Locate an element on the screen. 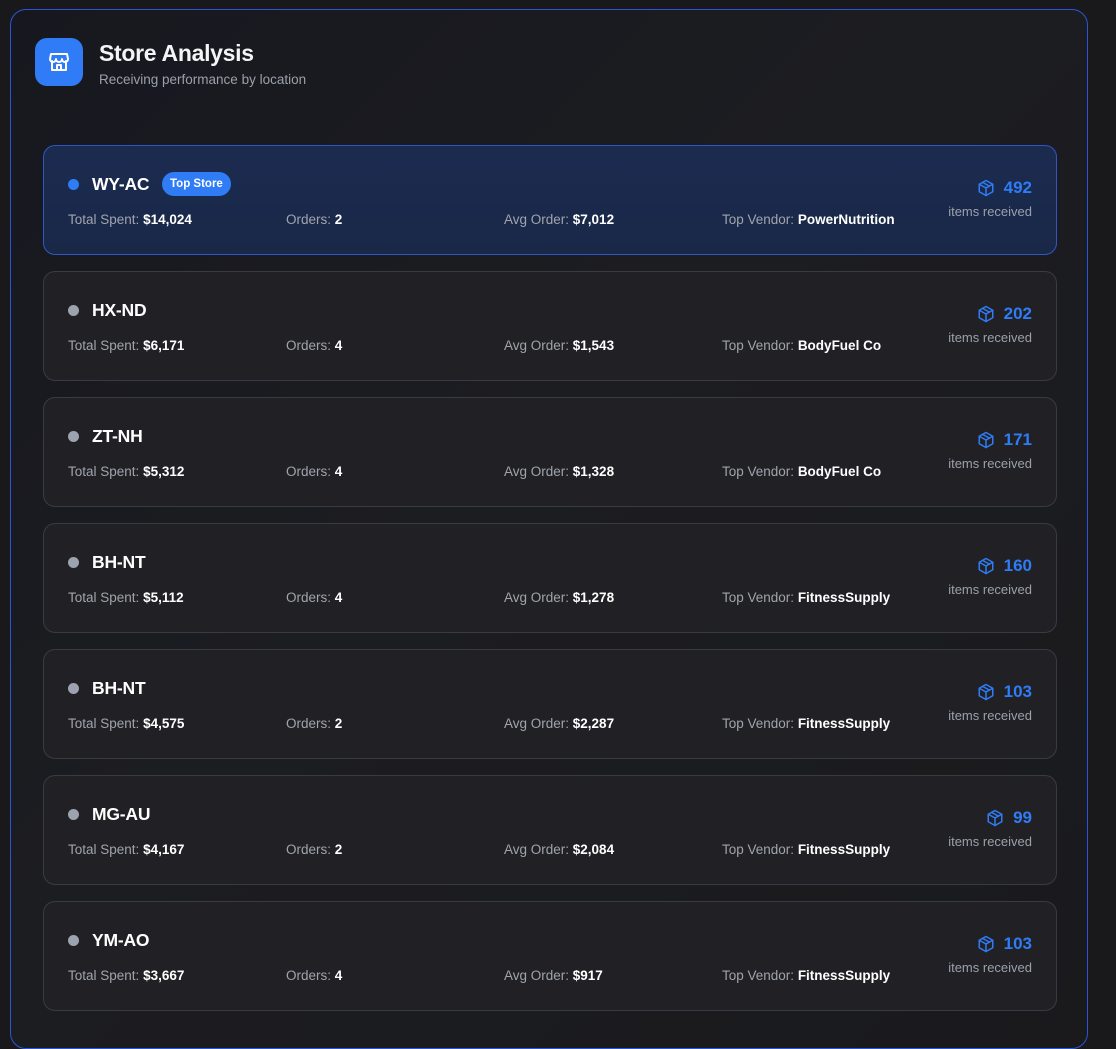 The image size is (1116, 1049). avg-order-value: $917 is located at coordinates (587, 975).